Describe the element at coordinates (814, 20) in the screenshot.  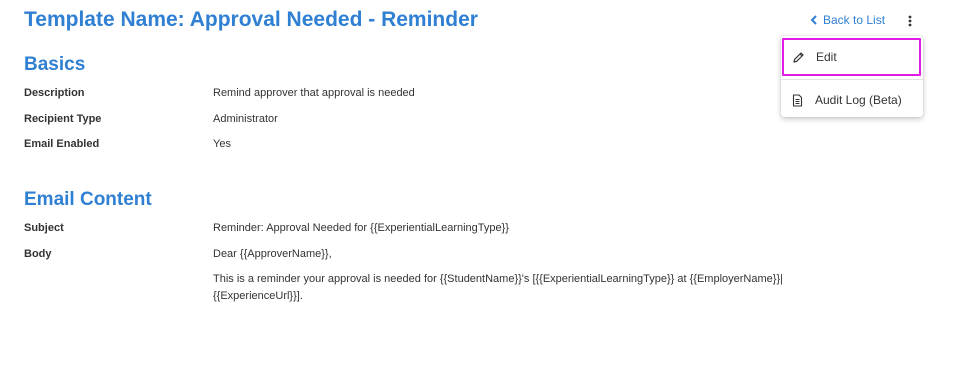
I see `chevron-left-icon` at that location.